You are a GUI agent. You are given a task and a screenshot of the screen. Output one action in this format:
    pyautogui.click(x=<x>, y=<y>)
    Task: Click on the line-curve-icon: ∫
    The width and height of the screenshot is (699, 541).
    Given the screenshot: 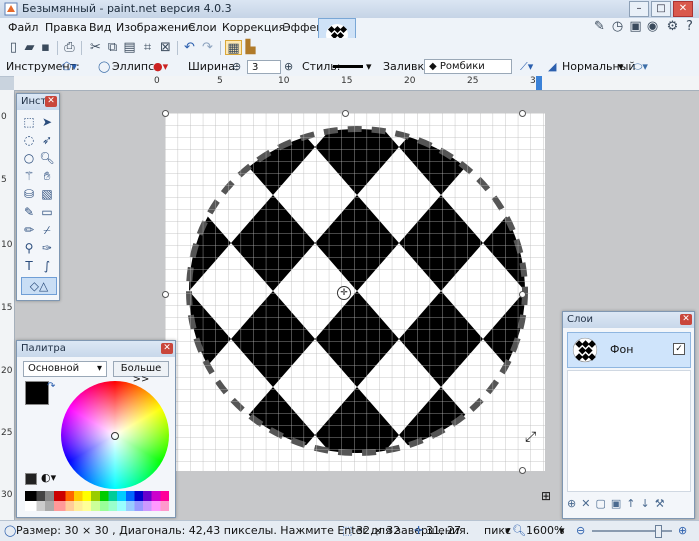 What is the action you would take?
    pyautogui.click(x=47, y=266)
    